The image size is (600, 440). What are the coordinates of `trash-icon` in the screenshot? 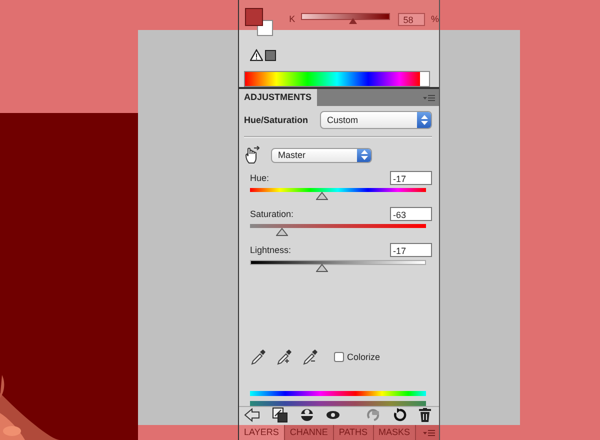 It's located at (425, 415).